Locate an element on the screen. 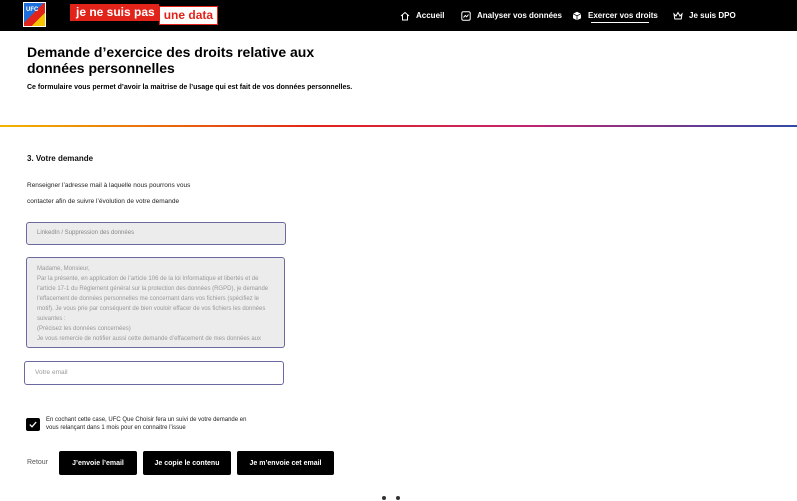  message-line: Madame, Monsieur, is located at coordinates (63, 269).